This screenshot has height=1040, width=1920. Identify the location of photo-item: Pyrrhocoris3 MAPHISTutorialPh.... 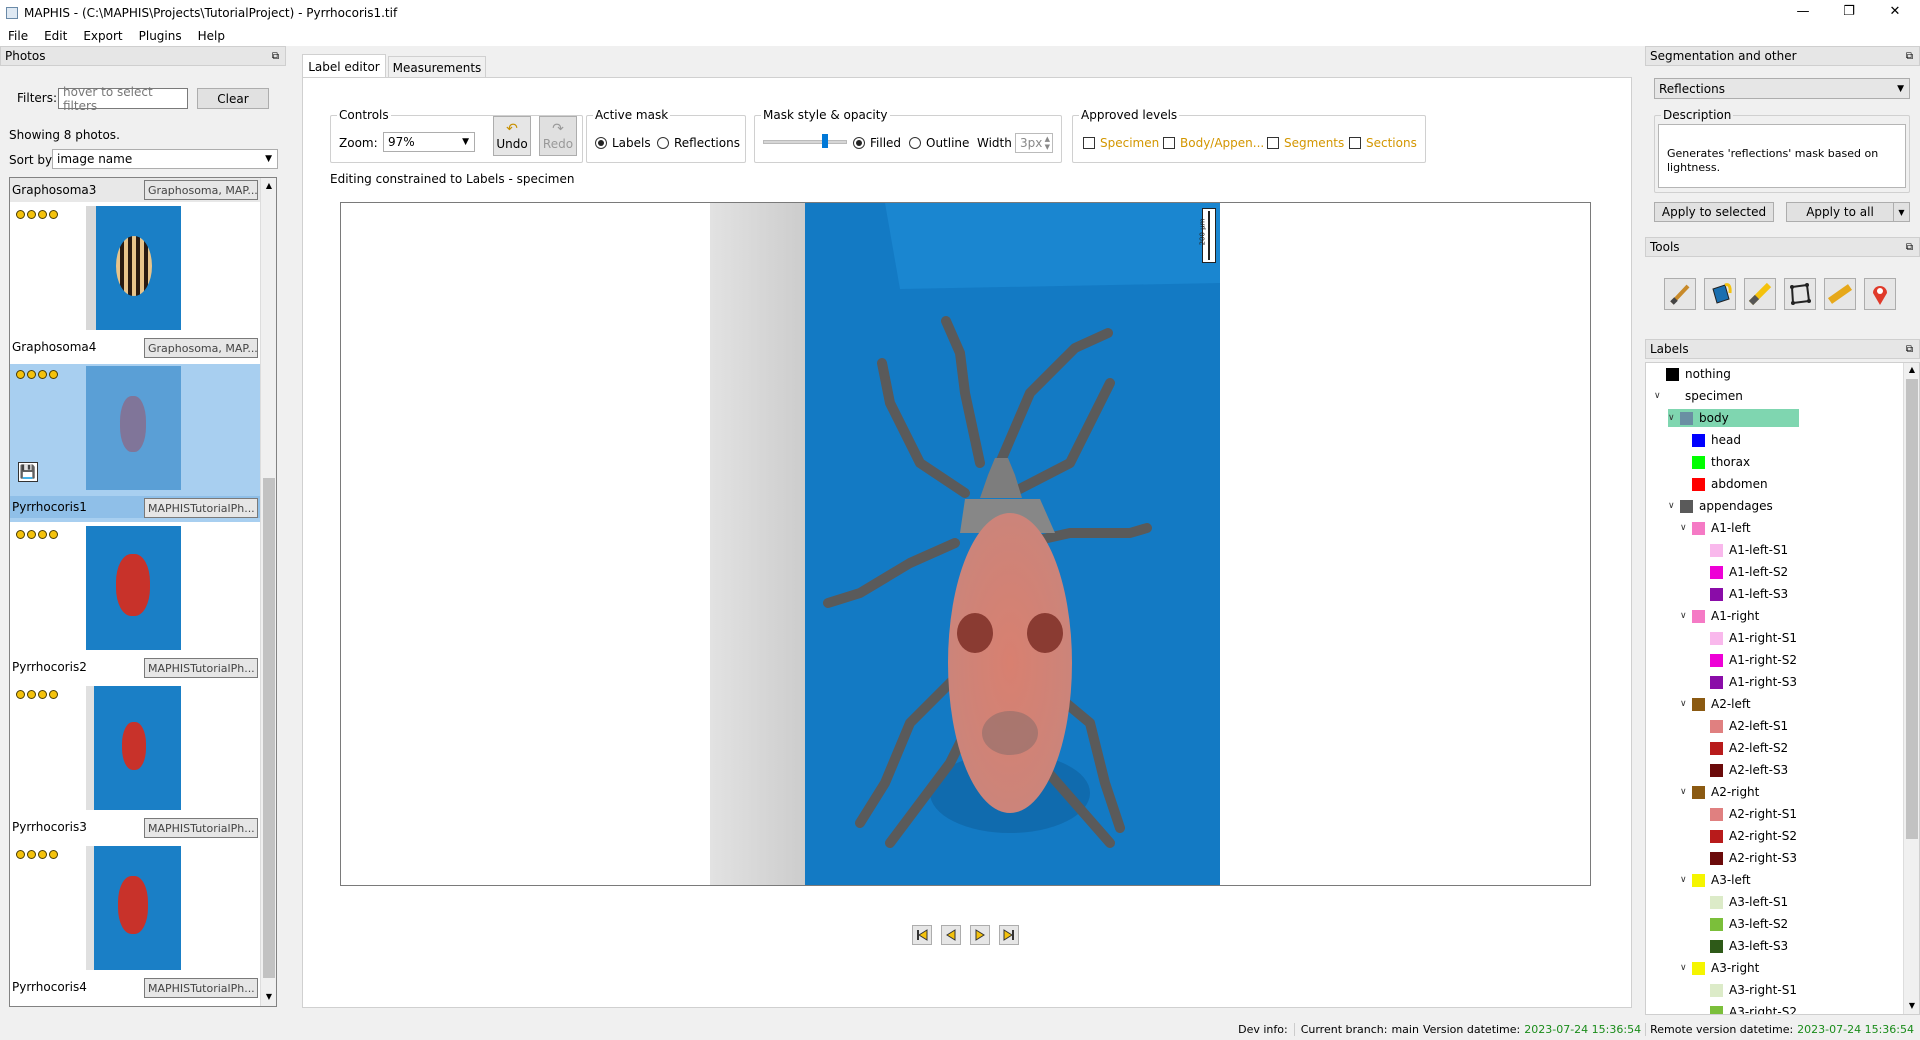
(135, 763).